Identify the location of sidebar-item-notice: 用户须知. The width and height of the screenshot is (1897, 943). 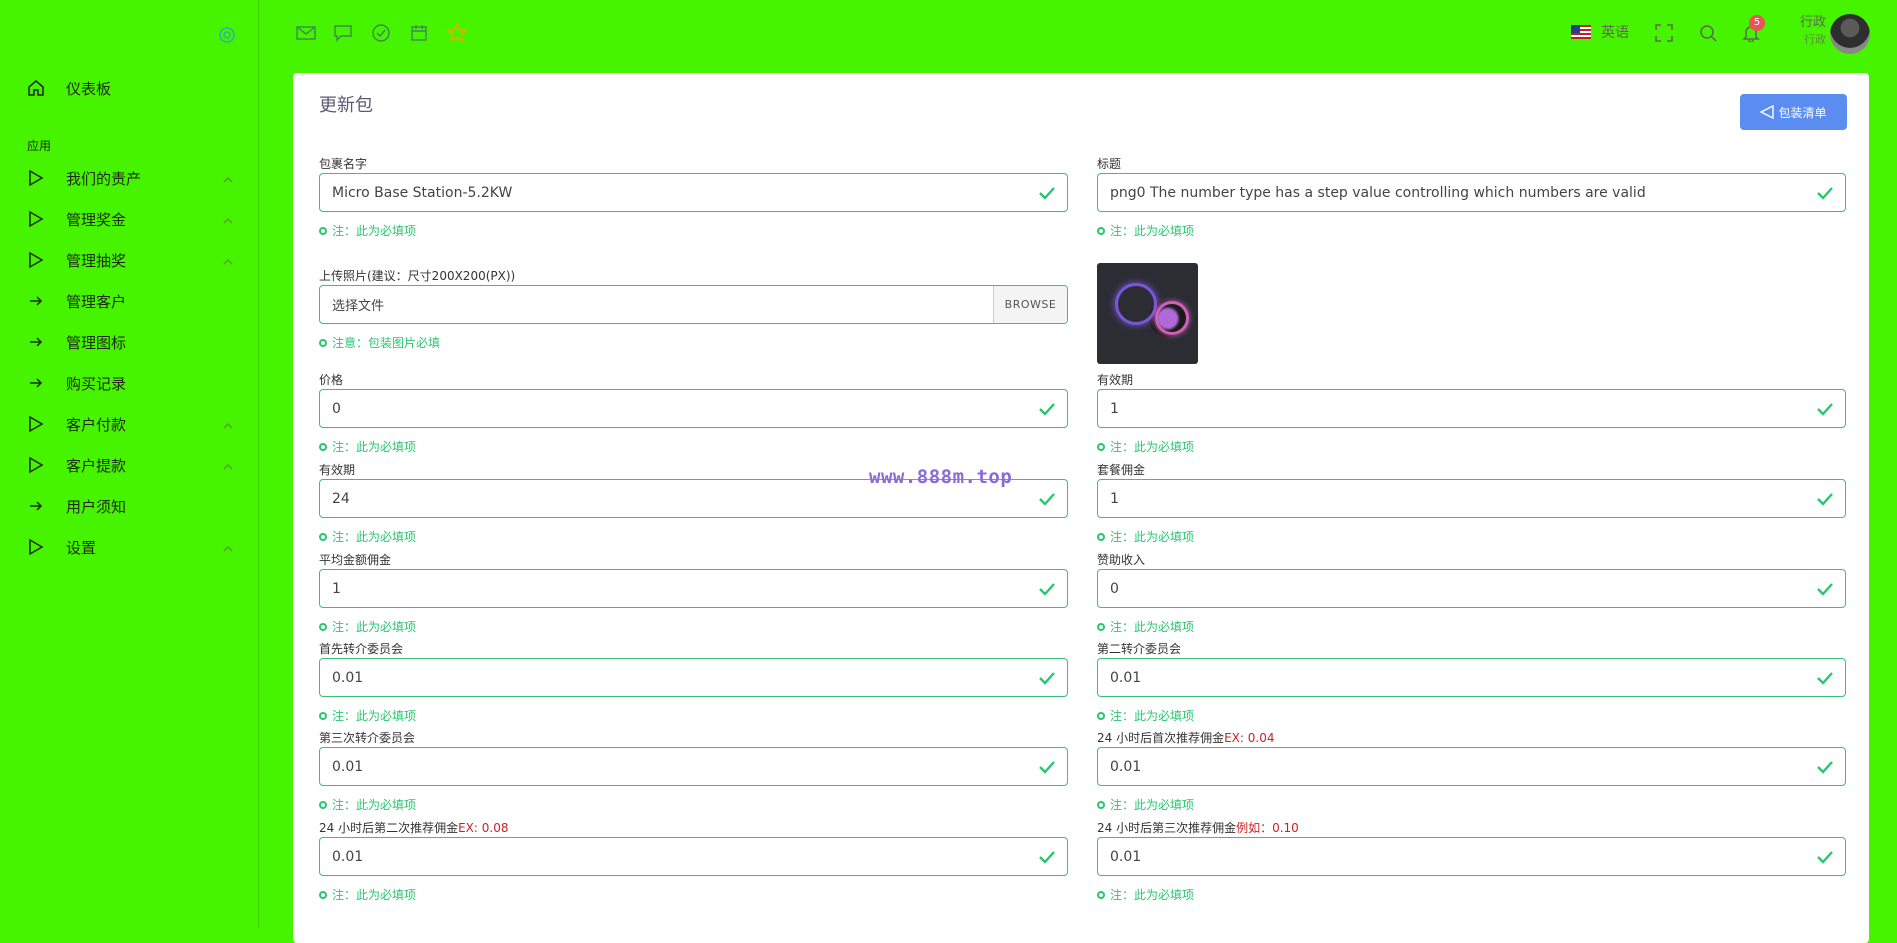
(129, 506).